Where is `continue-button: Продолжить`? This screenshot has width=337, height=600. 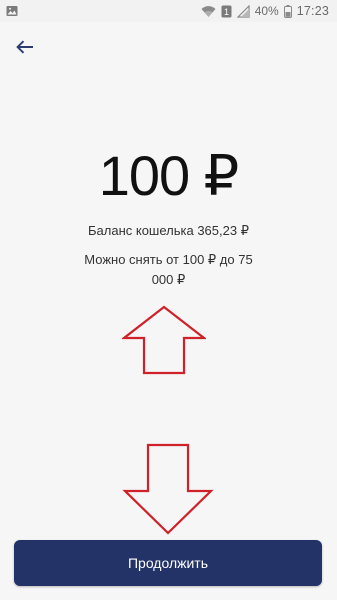 continue-button: Продолжить is located at coordinates (168, 563).